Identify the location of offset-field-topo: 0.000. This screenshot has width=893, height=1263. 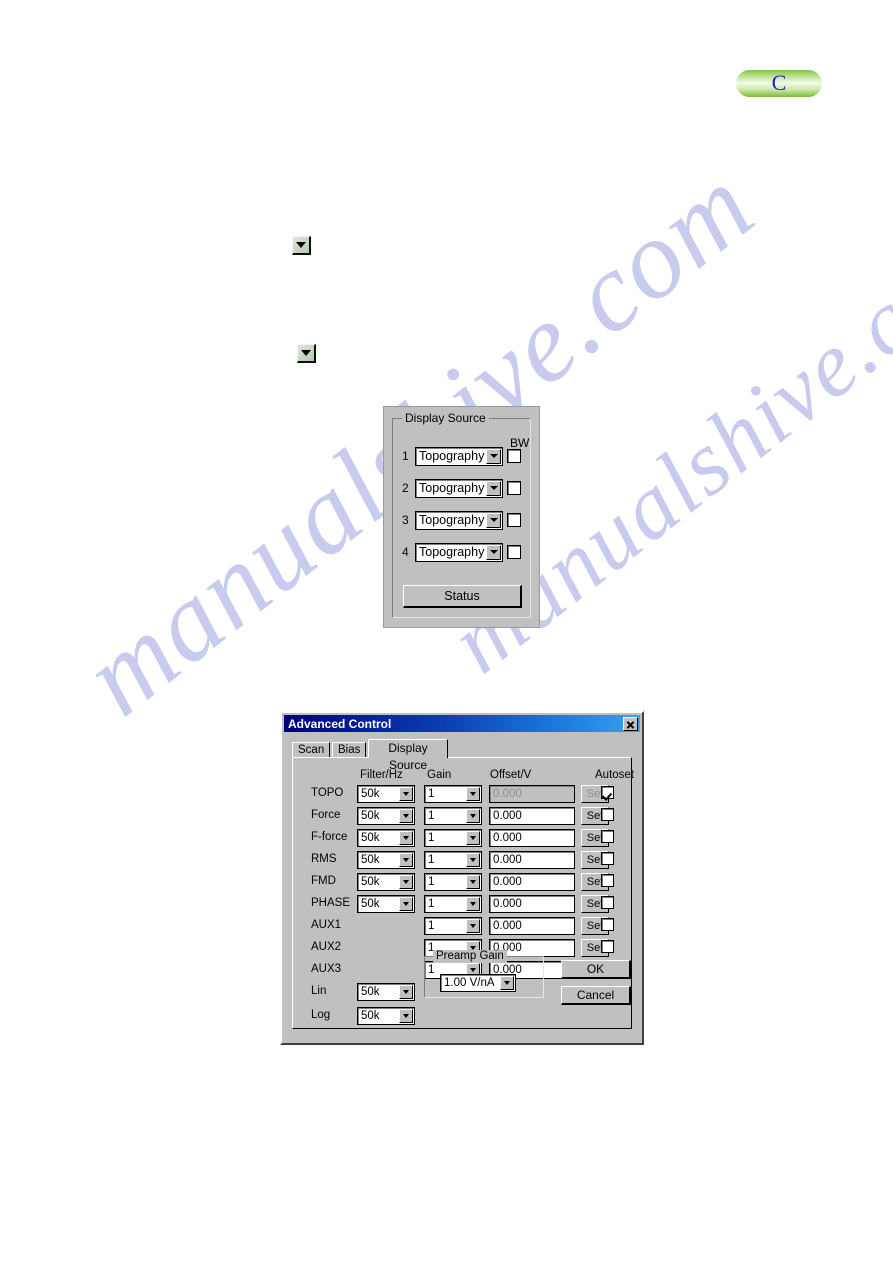
(532, 794).